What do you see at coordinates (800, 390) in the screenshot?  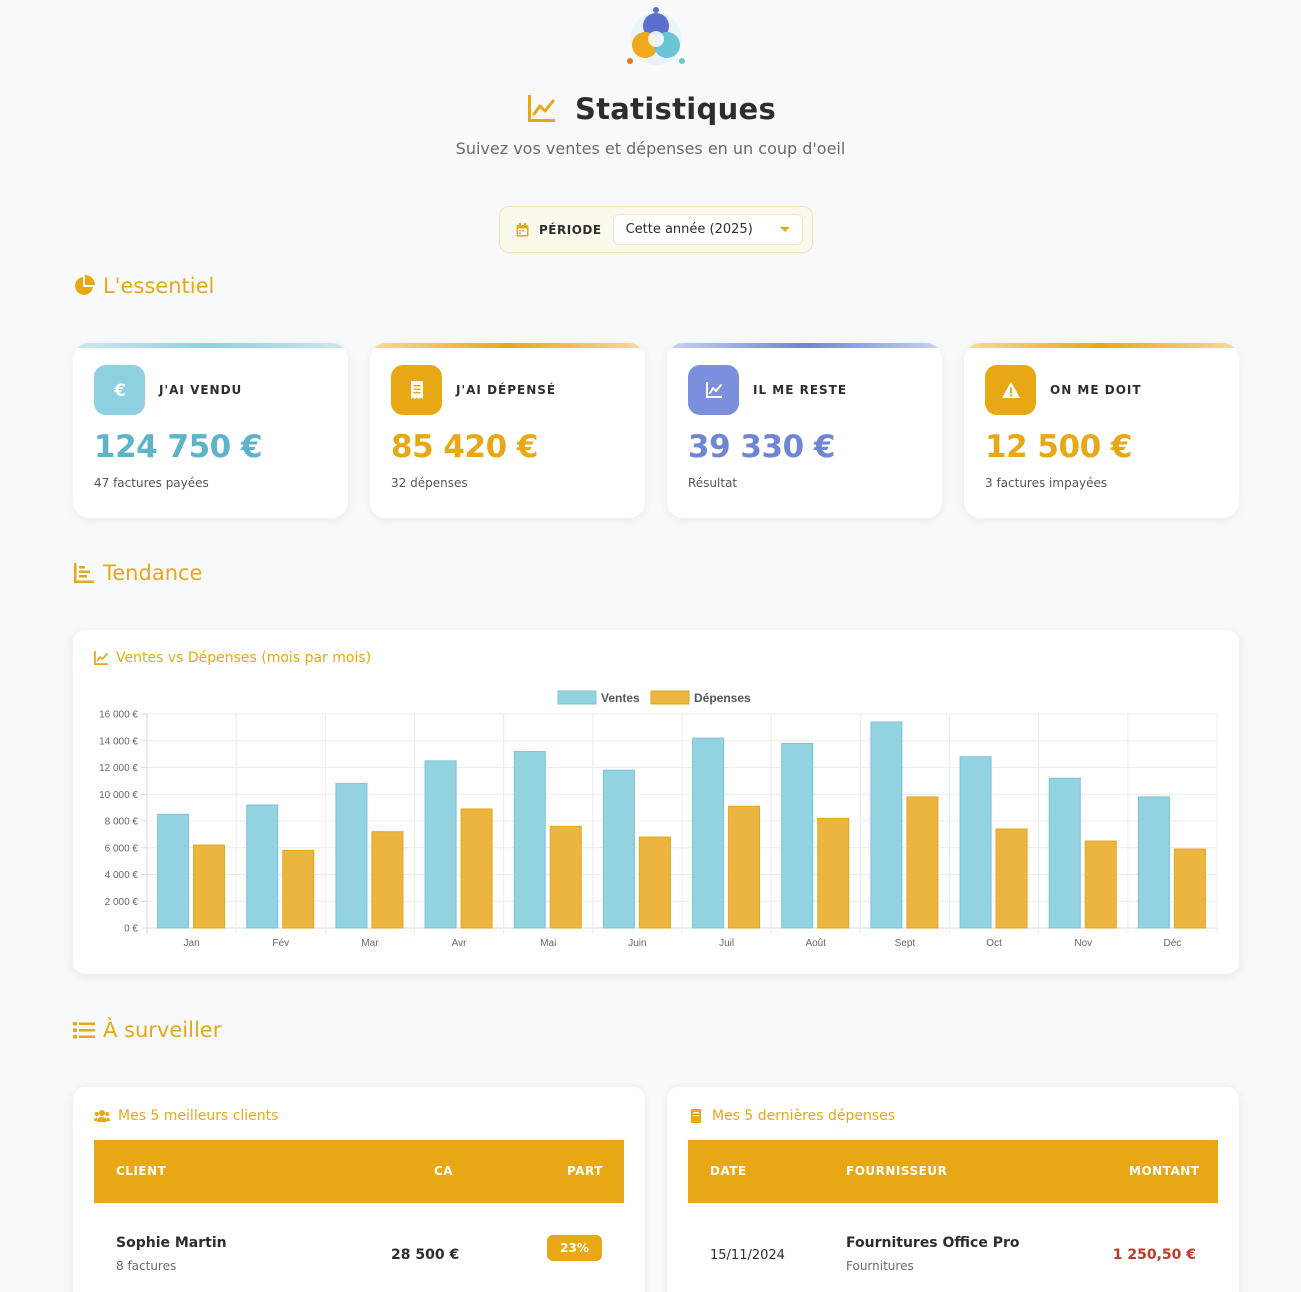 I see `kpi-label: IL ME RESTE` at bounding box center [800, 390].